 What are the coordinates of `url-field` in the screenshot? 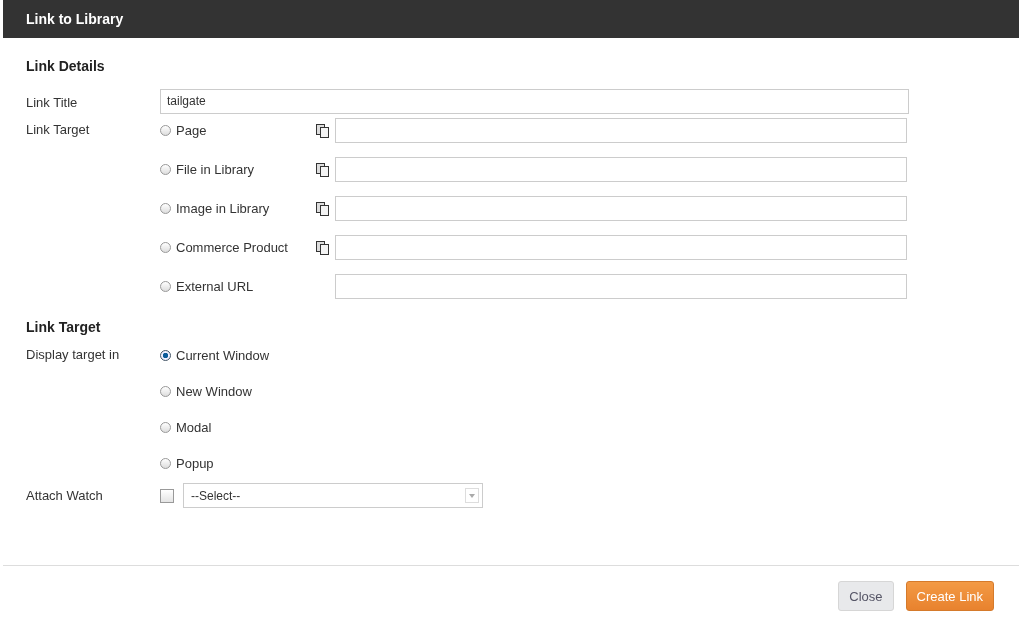 It's located at (621, 286).